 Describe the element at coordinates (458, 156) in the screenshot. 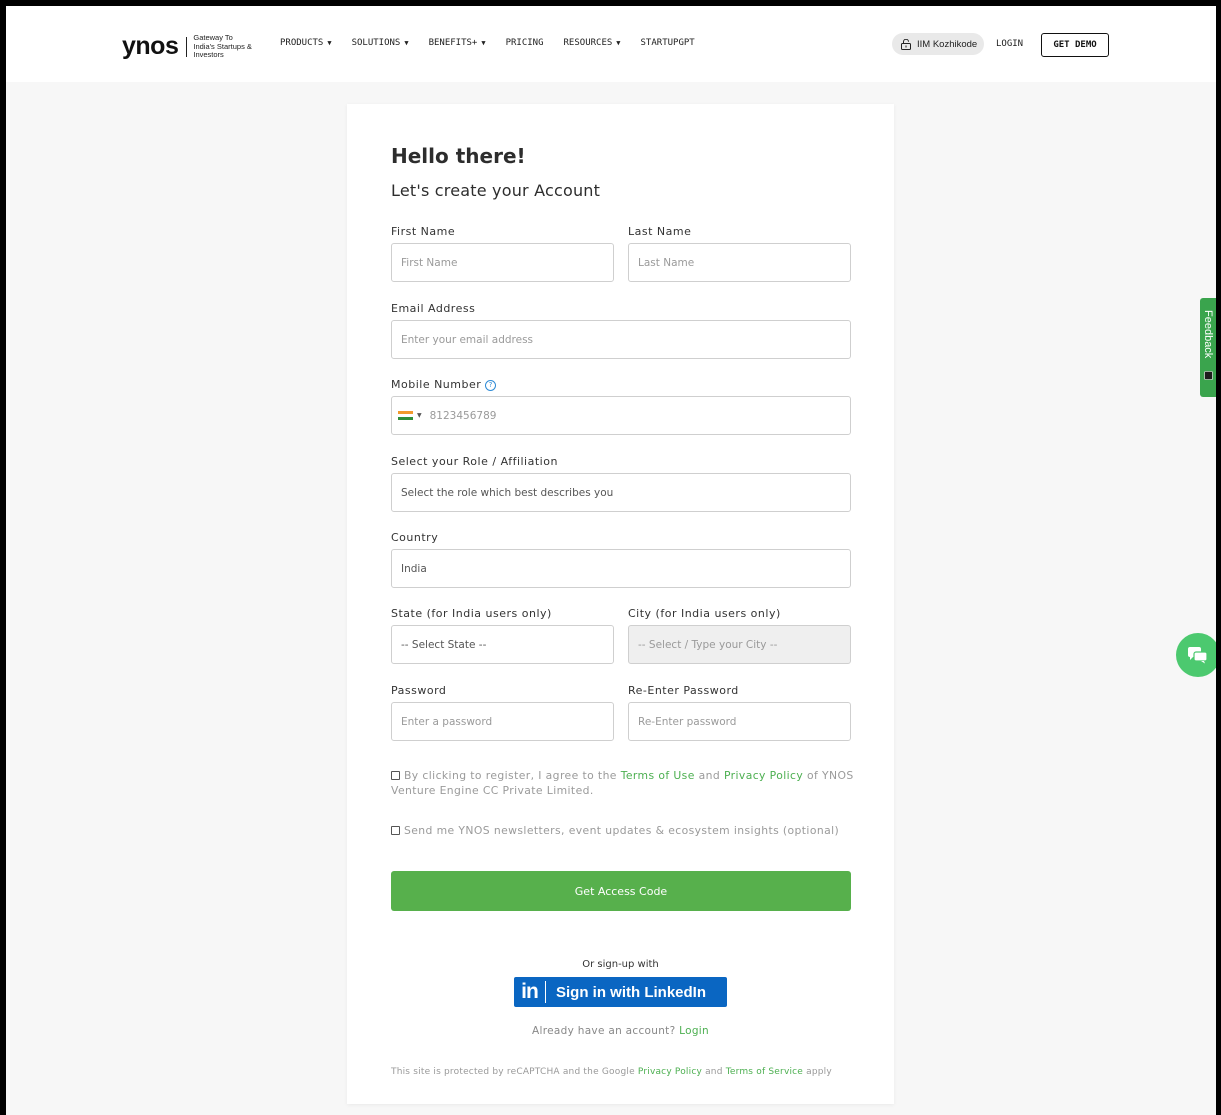

I see `page-title: Hello there!` at that location.